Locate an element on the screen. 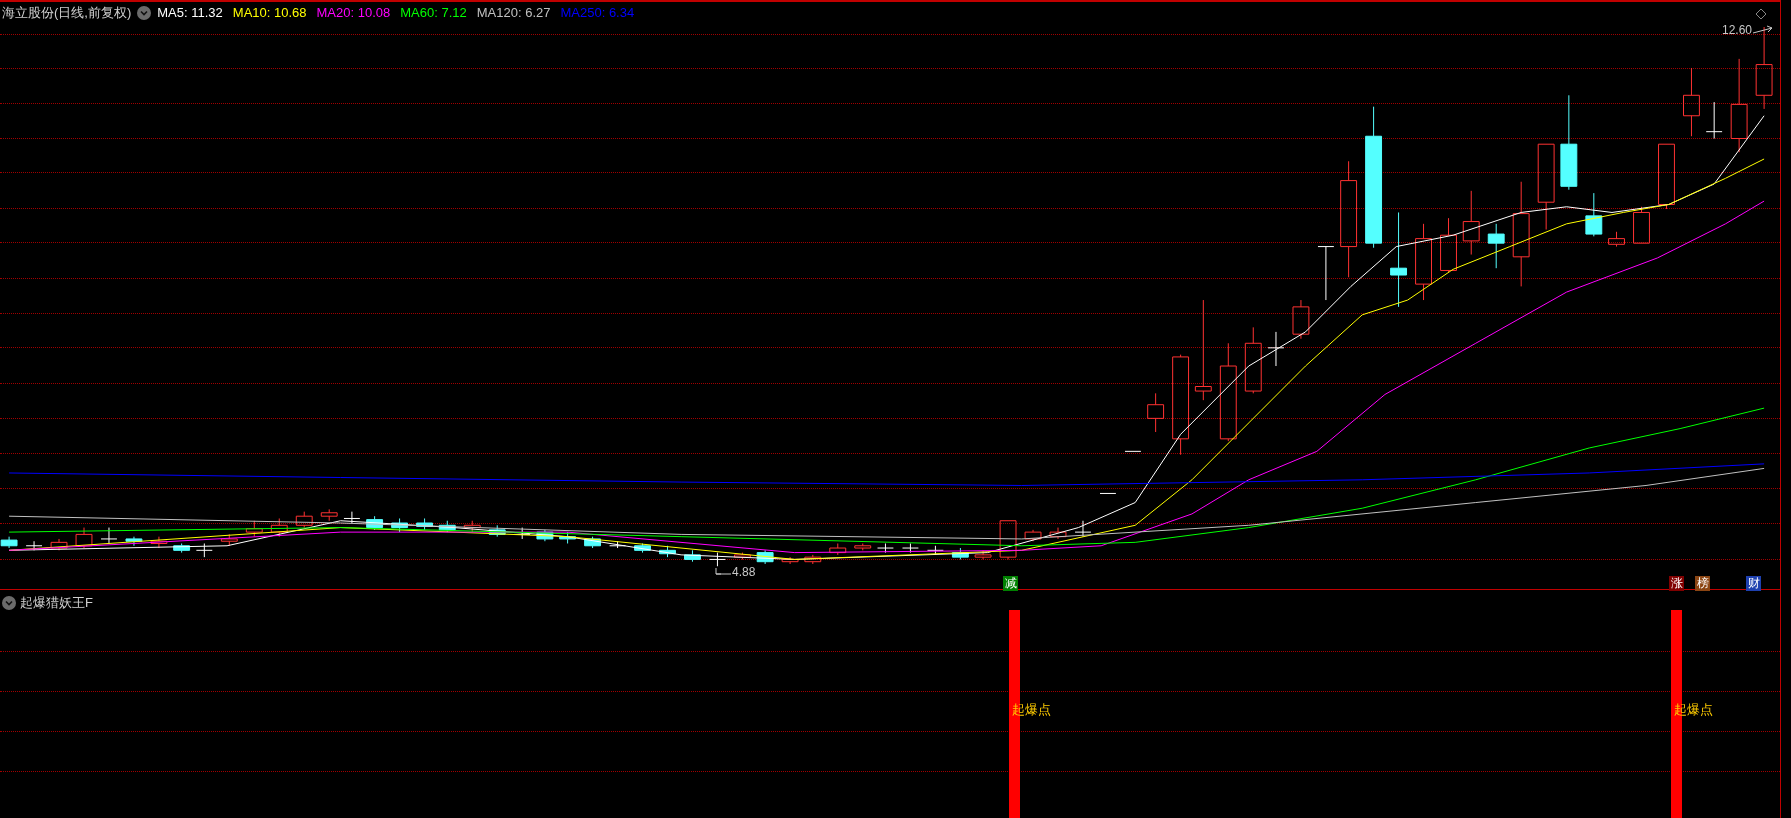  moving-average-value: MA5: 11.32 is located at coordinates (190, 13).